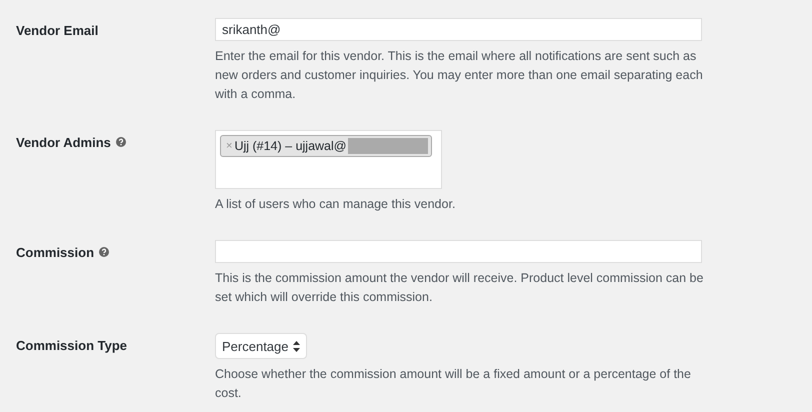  What do you see at coordinates (63, 142) in the screenshot?
I see `field-label: Vendor Admins` at bounding box center [63, 142].